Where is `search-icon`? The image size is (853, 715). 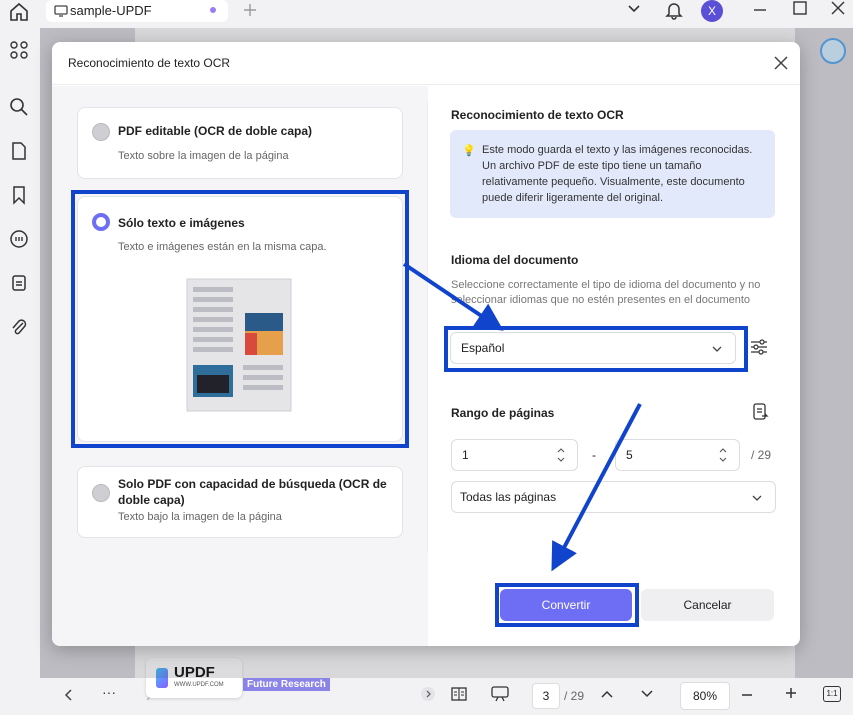
search-icon is located at coordinates (19, 107).